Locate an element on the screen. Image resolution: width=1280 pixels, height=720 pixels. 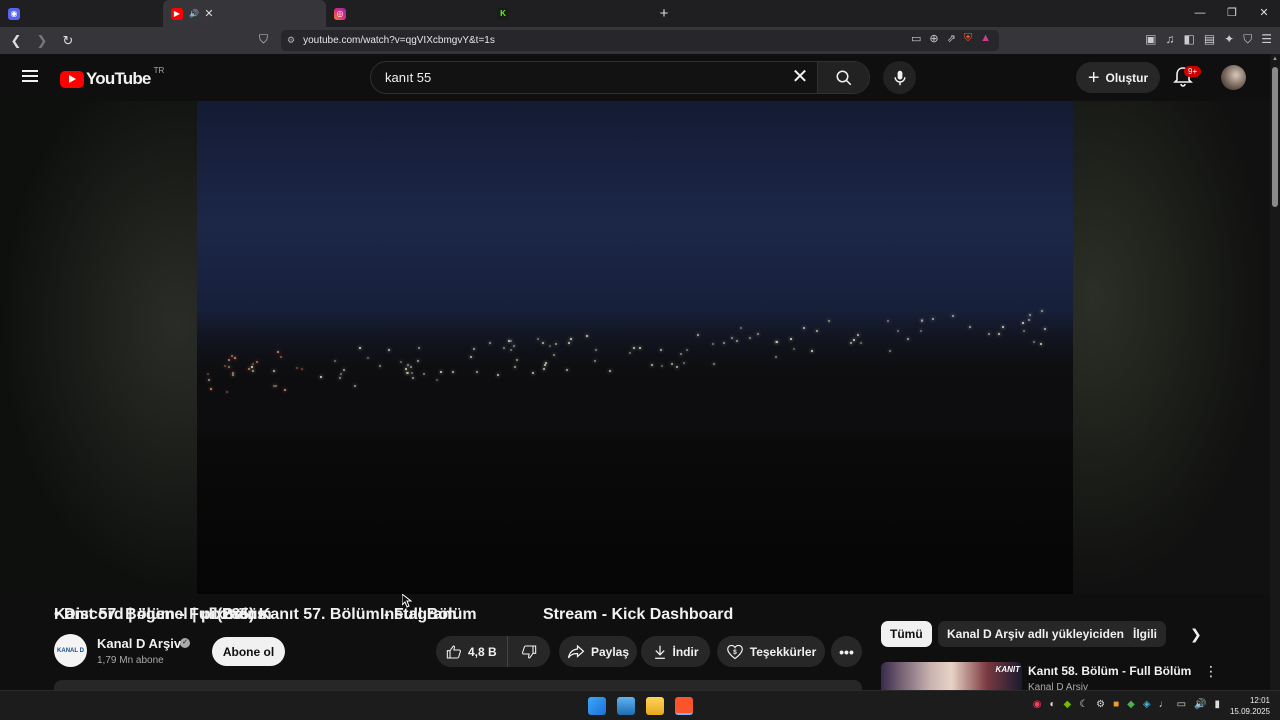
heart-dollar-icon: $ is located at coordinates (734, 651).